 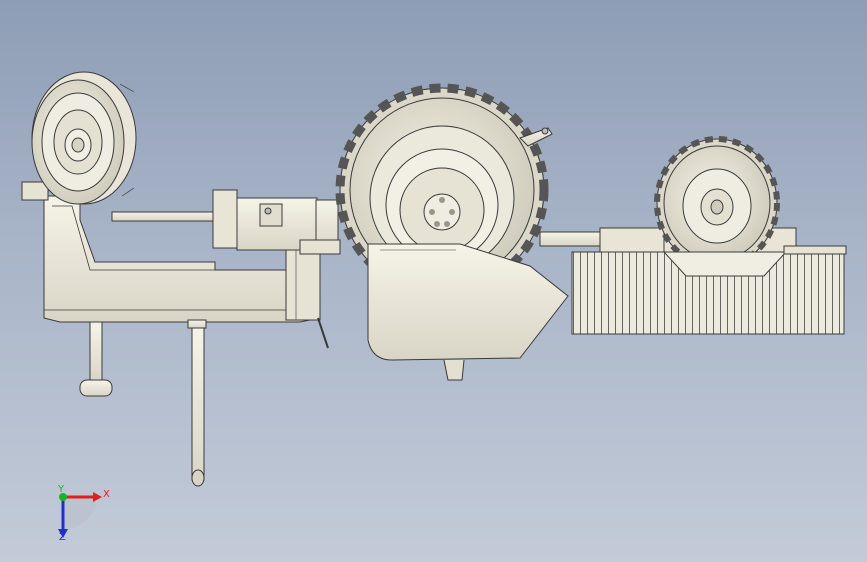 I want to click on triad-shade, so click(x=79, y=513).